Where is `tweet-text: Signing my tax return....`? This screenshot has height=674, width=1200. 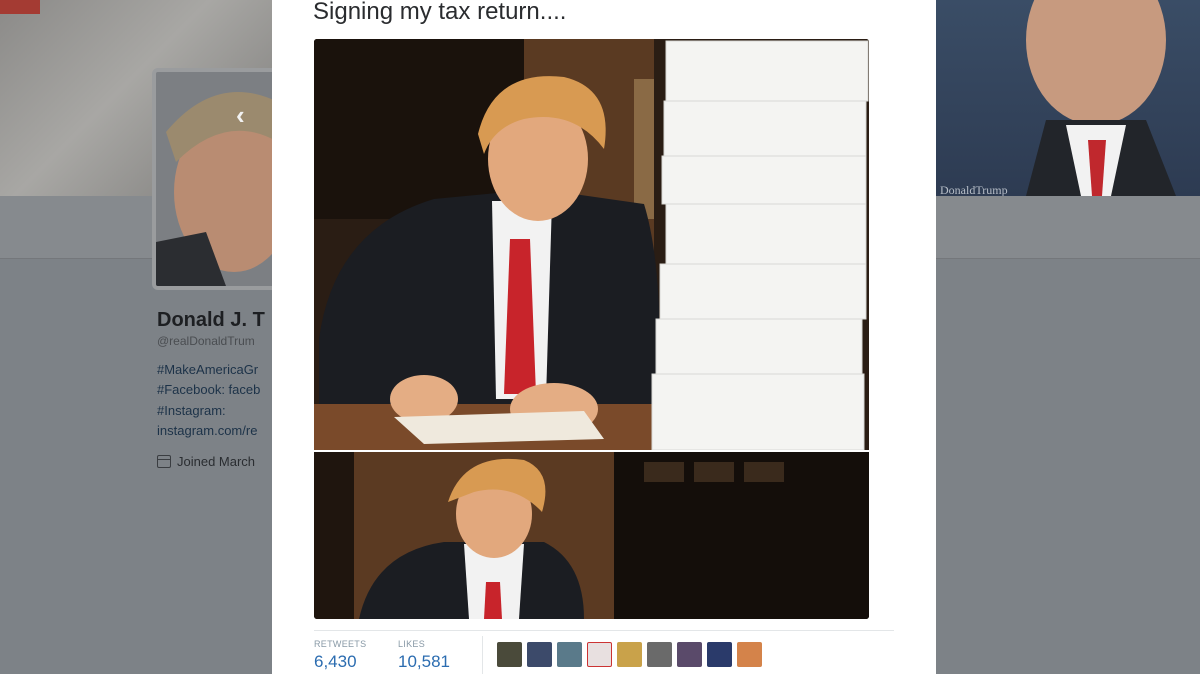 tweet-text: Signing my tax return.... is located at coordinates (440, 12).